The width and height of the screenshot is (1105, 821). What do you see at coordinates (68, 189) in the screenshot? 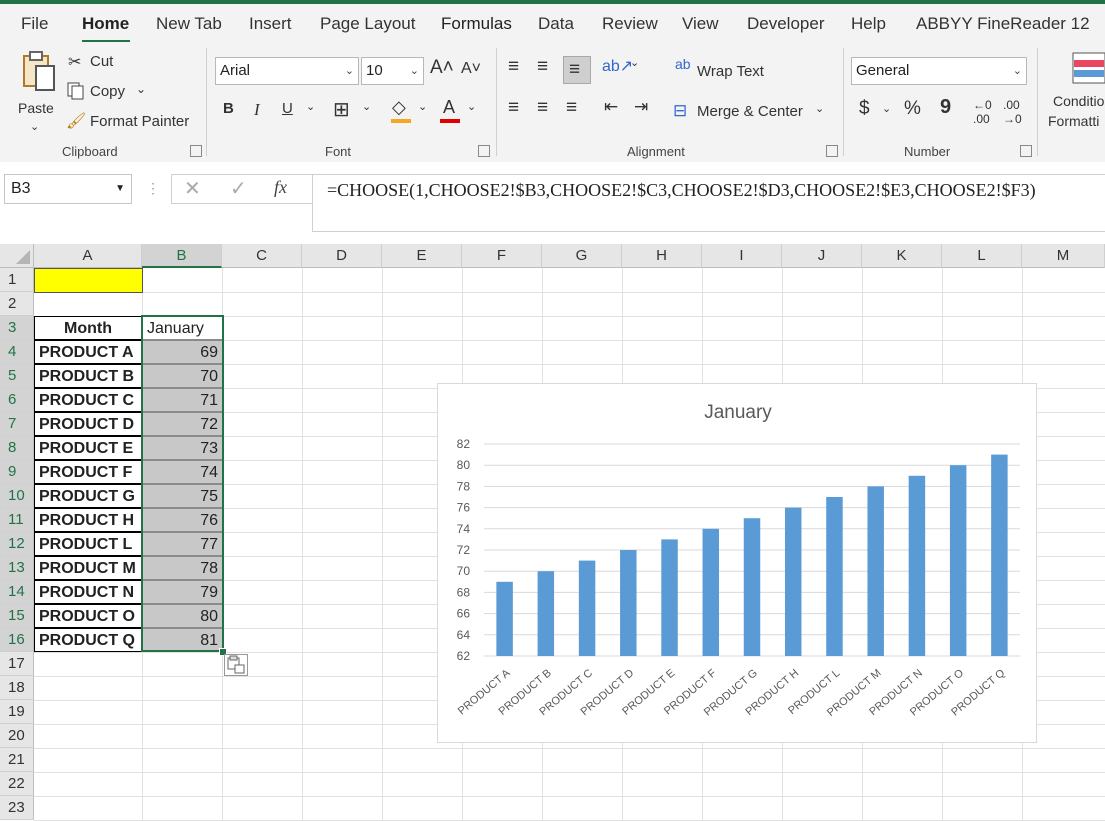
I see `name-box: B3 ▼` at bounding box center [68, 189].